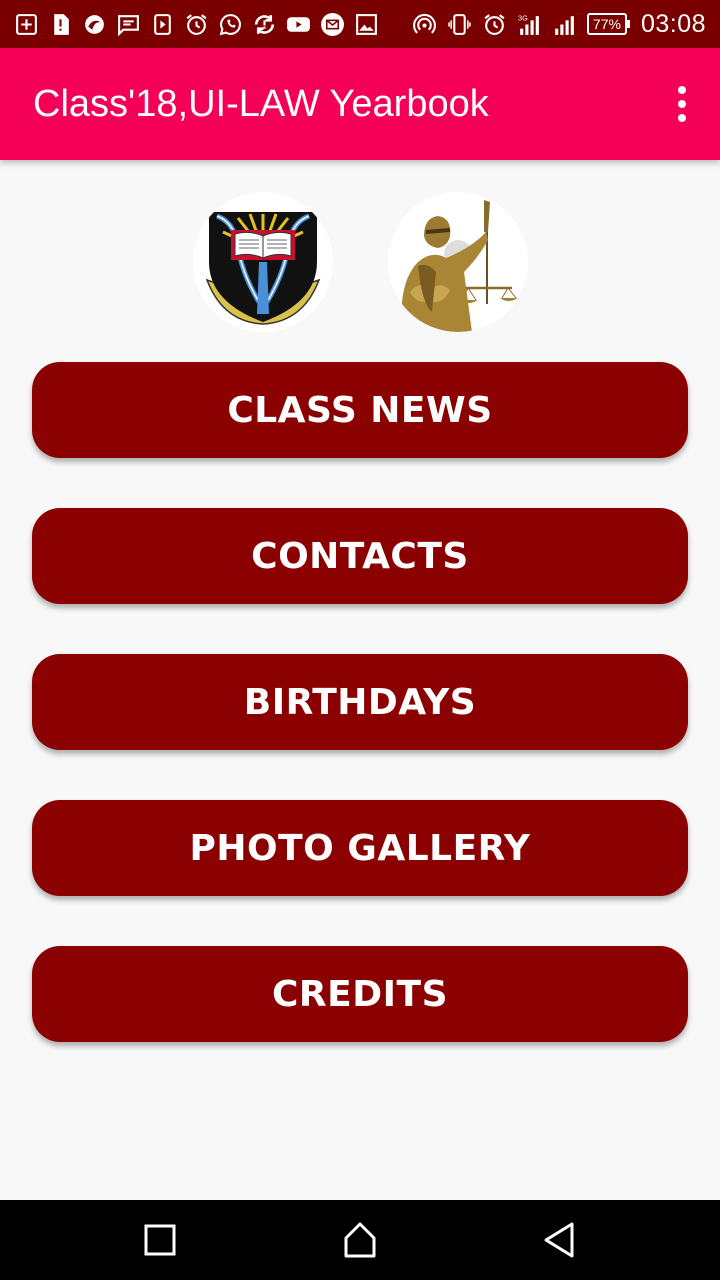 The image size is (720, 1280). I want to click on clock: 03:08, so click(673, 23).